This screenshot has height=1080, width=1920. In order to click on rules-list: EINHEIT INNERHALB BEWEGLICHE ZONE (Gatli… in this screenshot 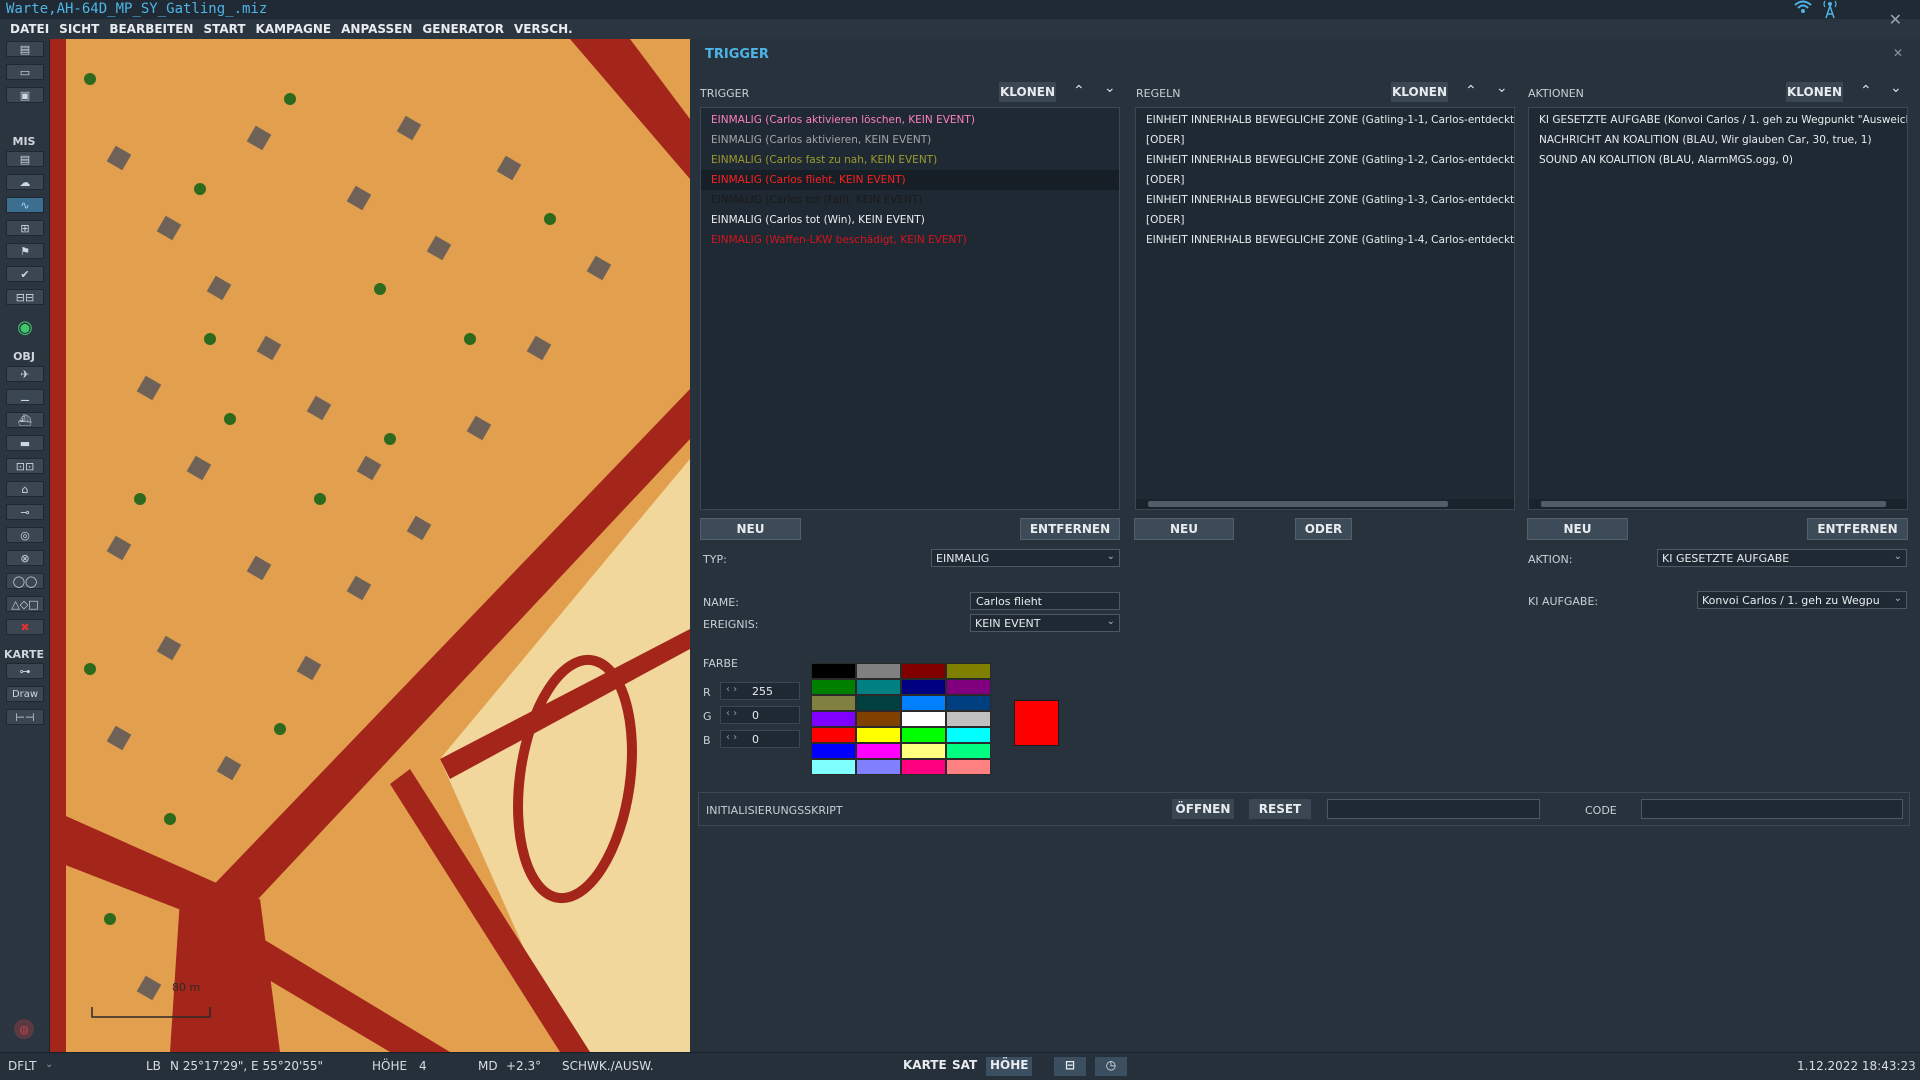, I will do `click(1325, 308)`.